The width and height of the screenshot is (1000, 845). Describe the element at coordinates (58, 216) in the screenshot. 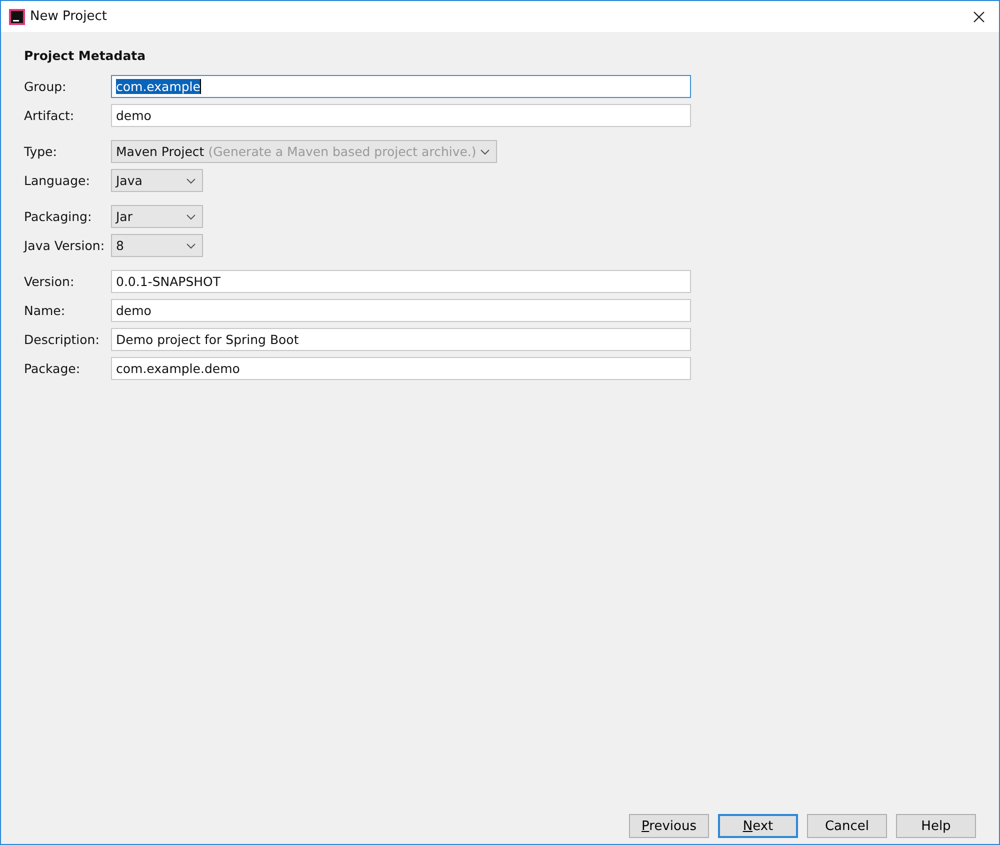

I see `field-label: Packaging:` at that location.